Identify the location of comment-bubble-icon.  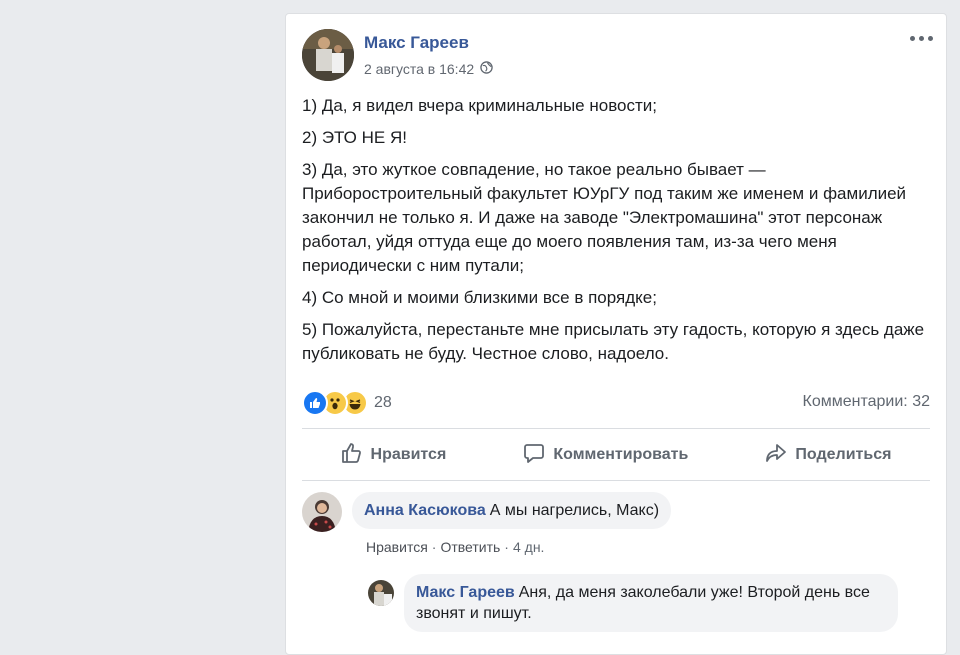
(534, 455).